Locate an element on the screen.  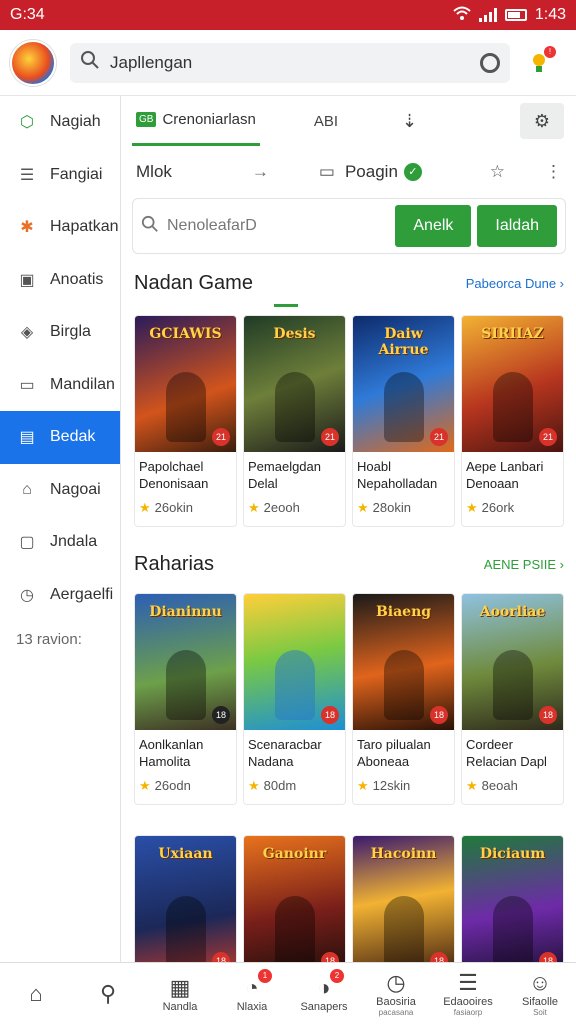
search-icon: ⚲ is located at coordinates (108, 993).